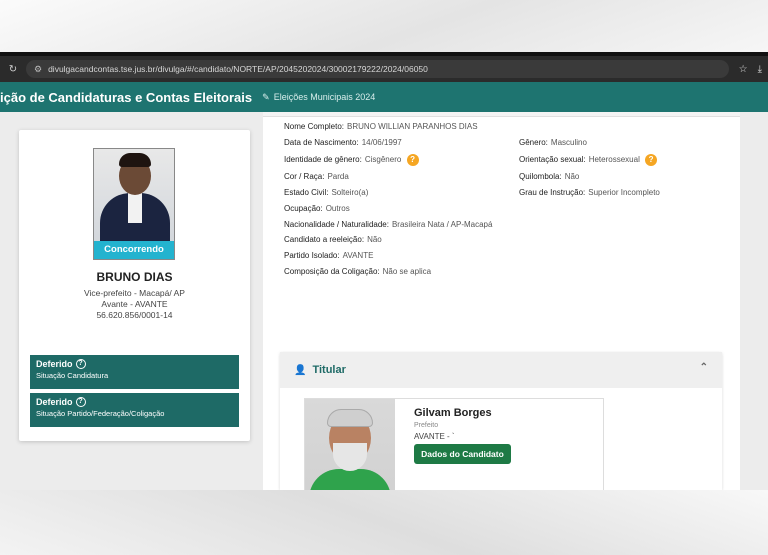  What do you see at coordinates (72, 375) in the screenshot?
I see `status-subtitle: Situação Candidatura` at bounding box center [72, 375].